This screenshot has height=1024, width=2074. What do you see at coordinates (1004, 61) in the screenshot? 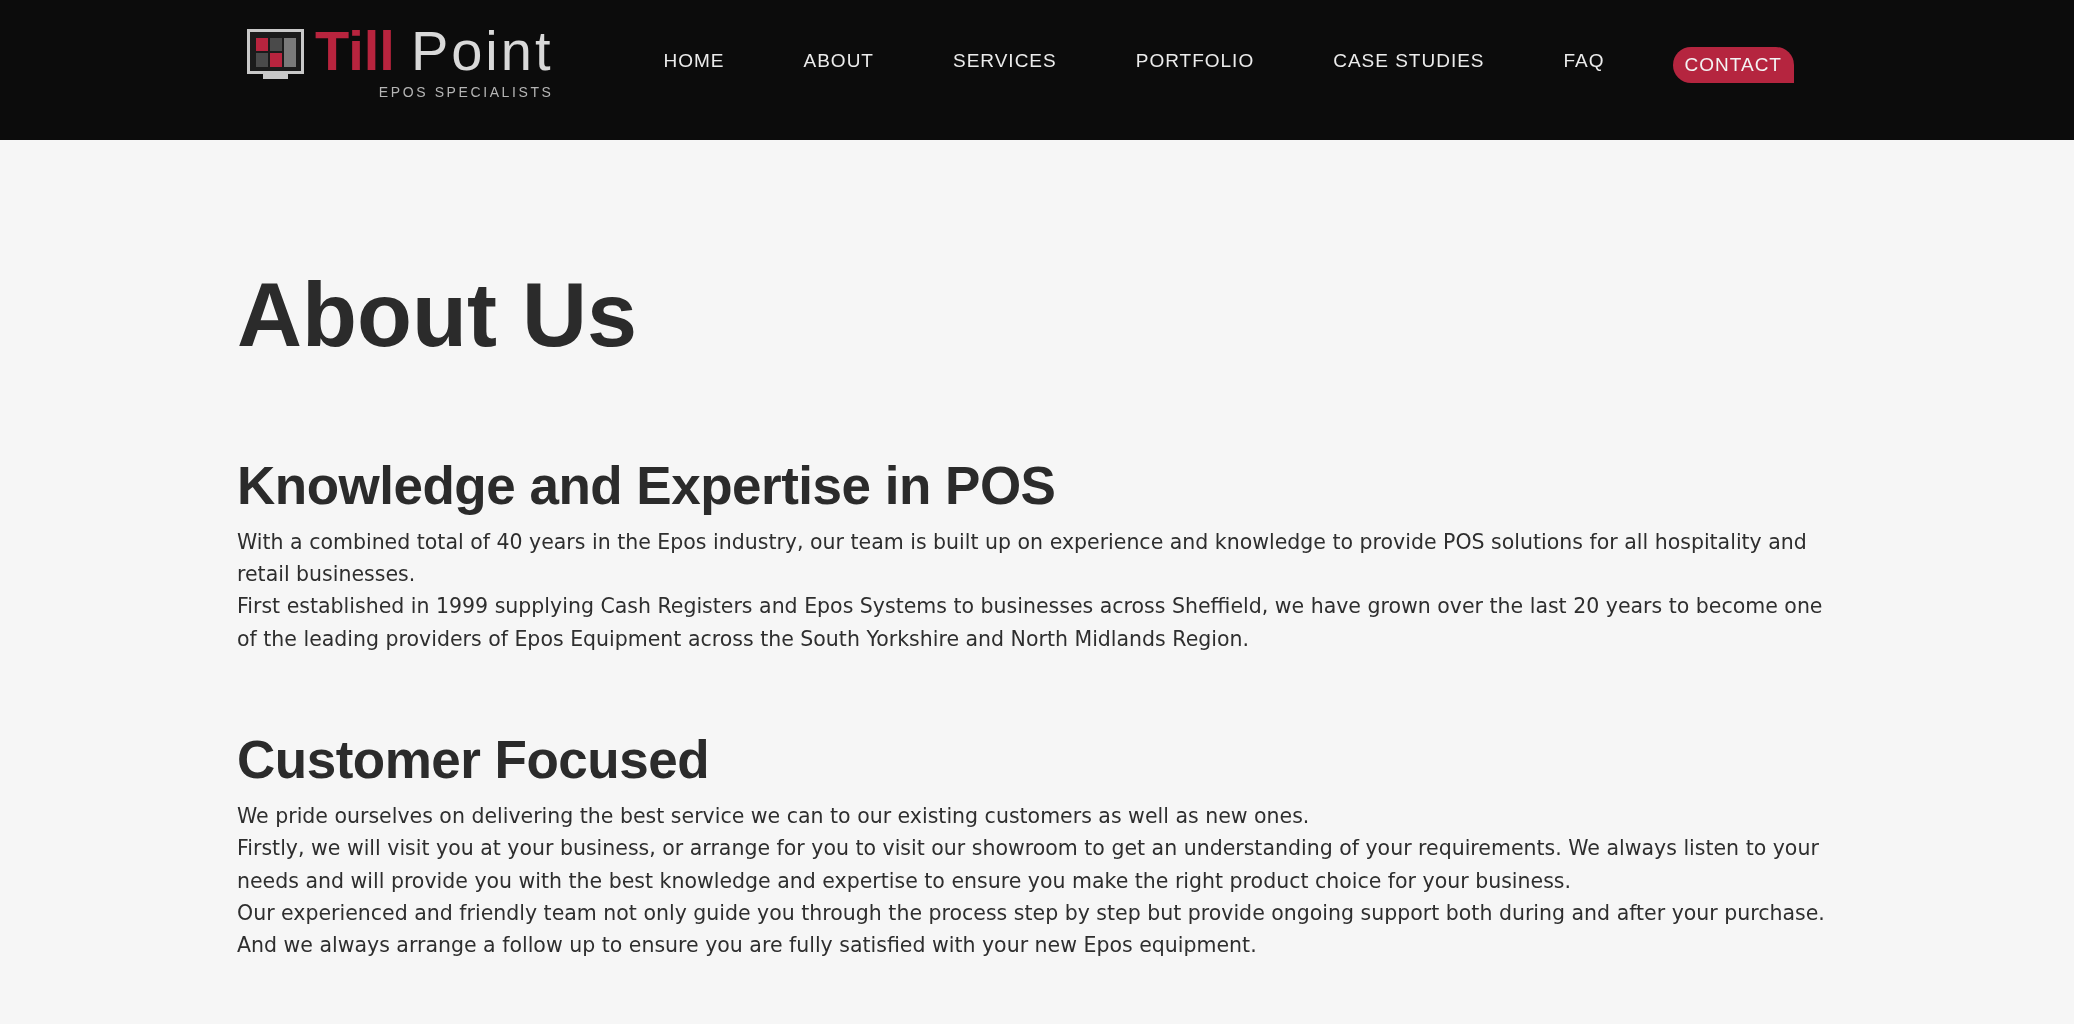
I see `nav-link: SERVICES` at bounding box center [1004, 61].